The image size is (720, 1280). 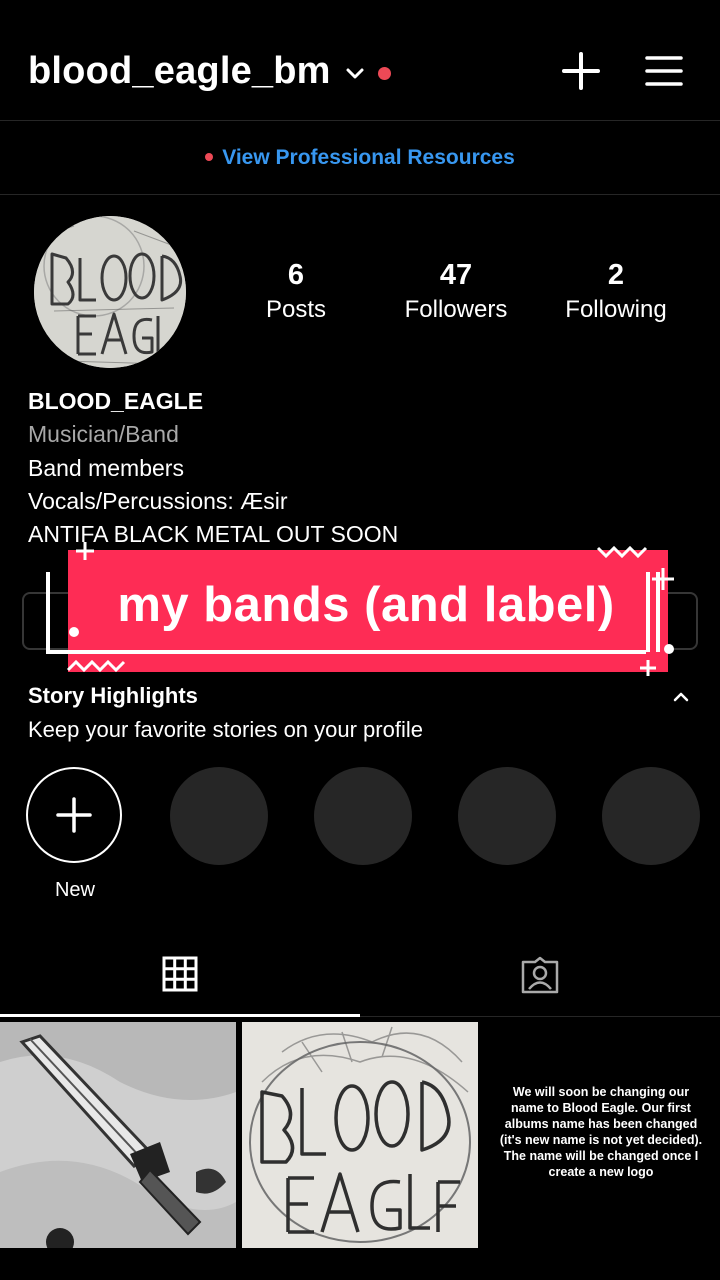 I want to click on grid-icon, so click(x=180, y=974).